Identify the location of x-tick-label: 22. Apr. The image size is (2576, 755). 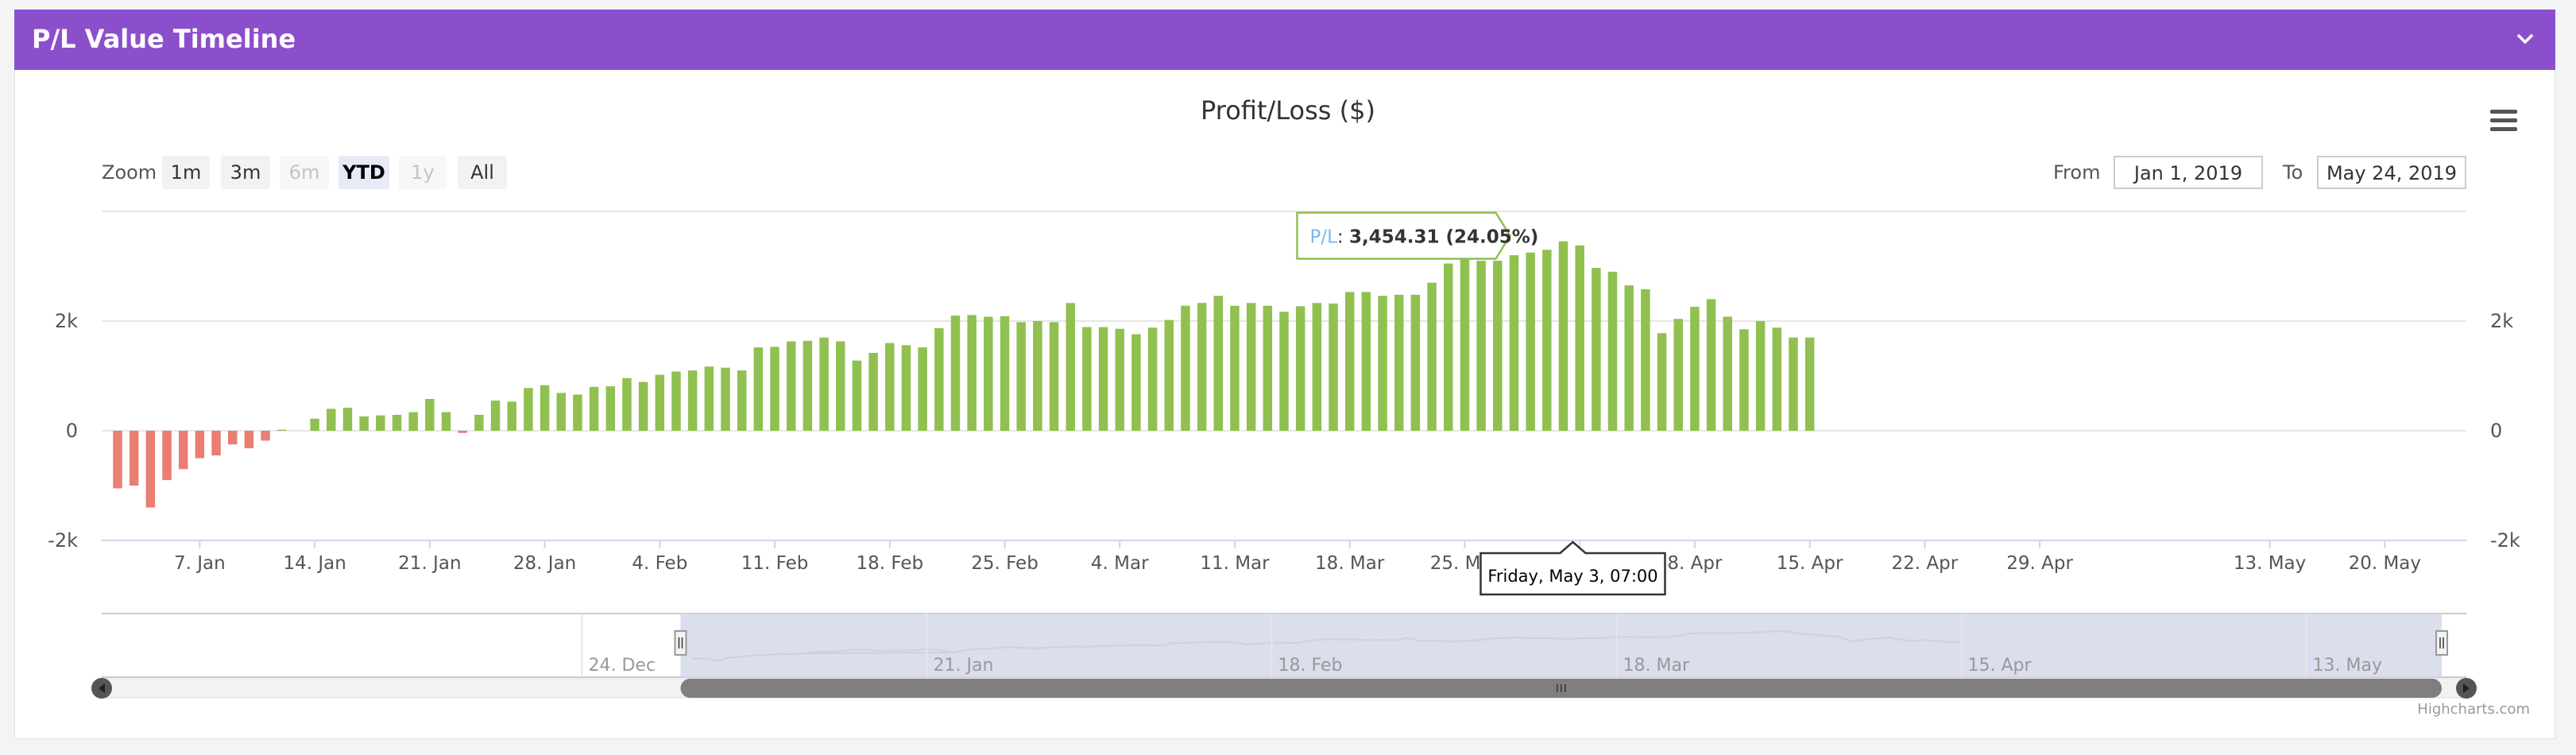
(1925, 563).